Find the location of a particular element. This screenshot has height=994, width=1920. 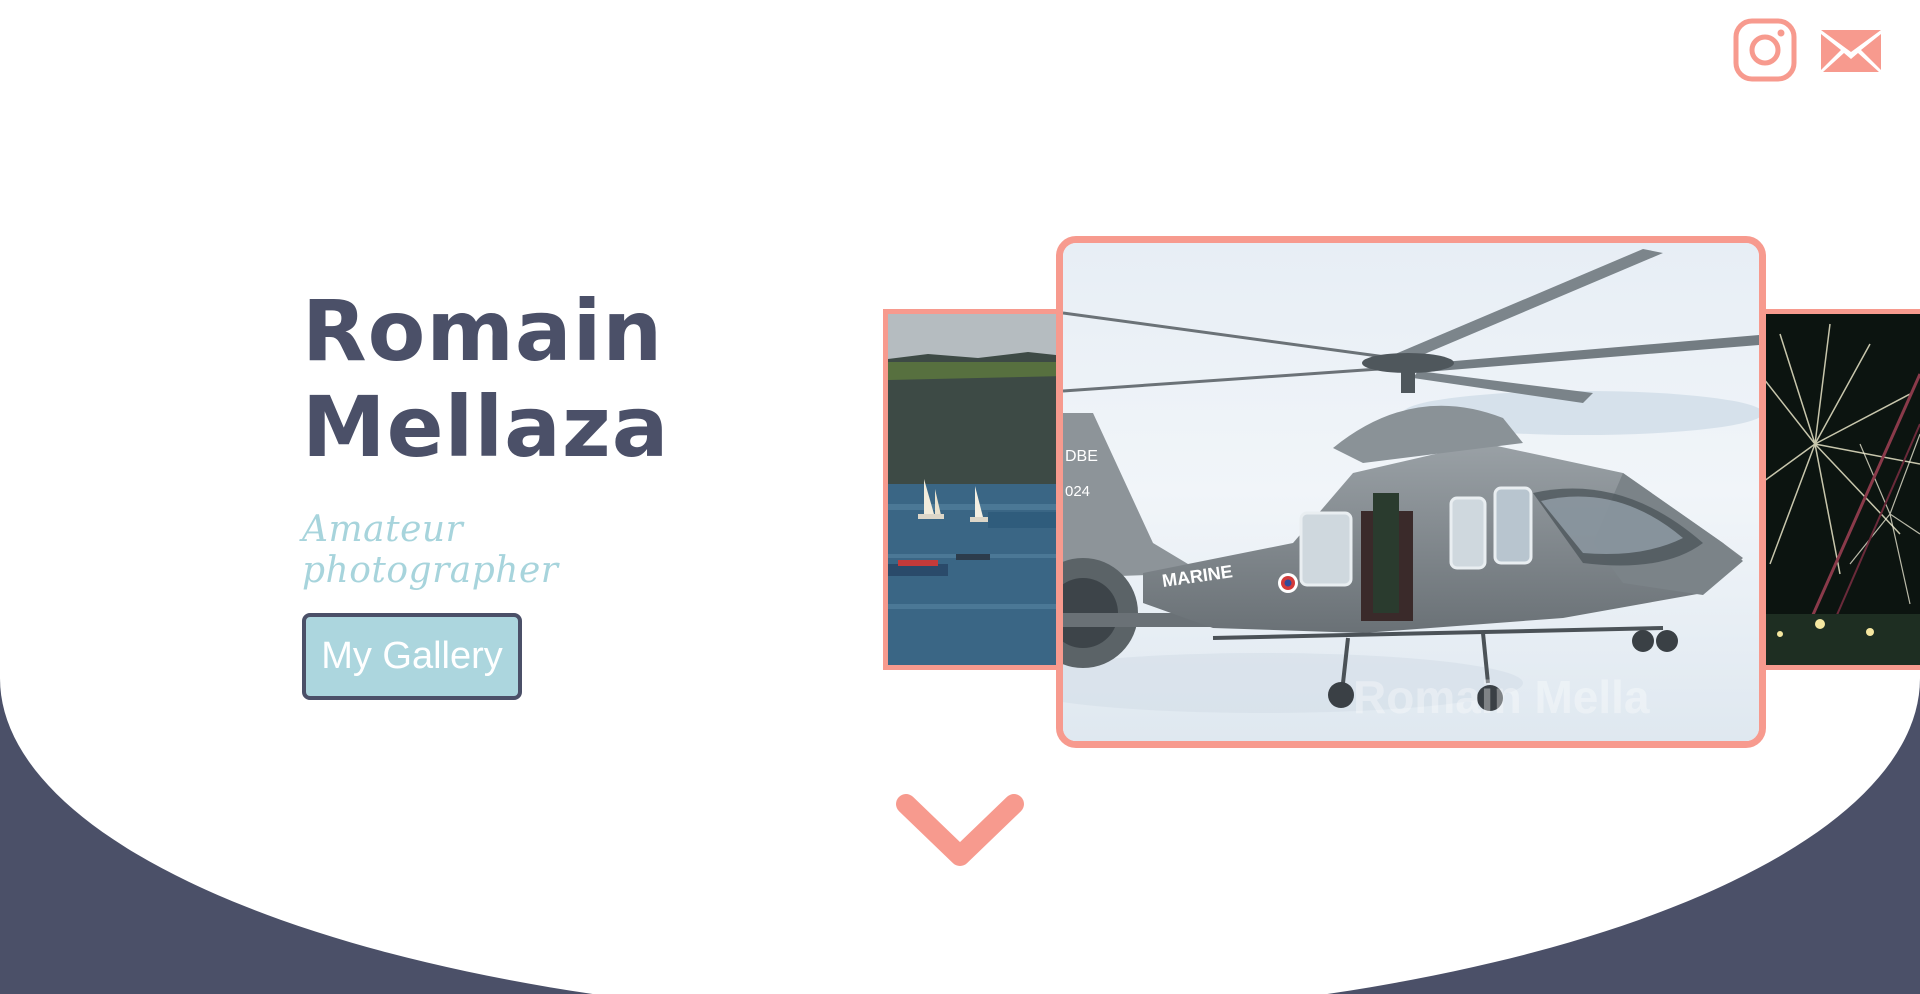

sailboats-photo is located at coordinates (976, 489).